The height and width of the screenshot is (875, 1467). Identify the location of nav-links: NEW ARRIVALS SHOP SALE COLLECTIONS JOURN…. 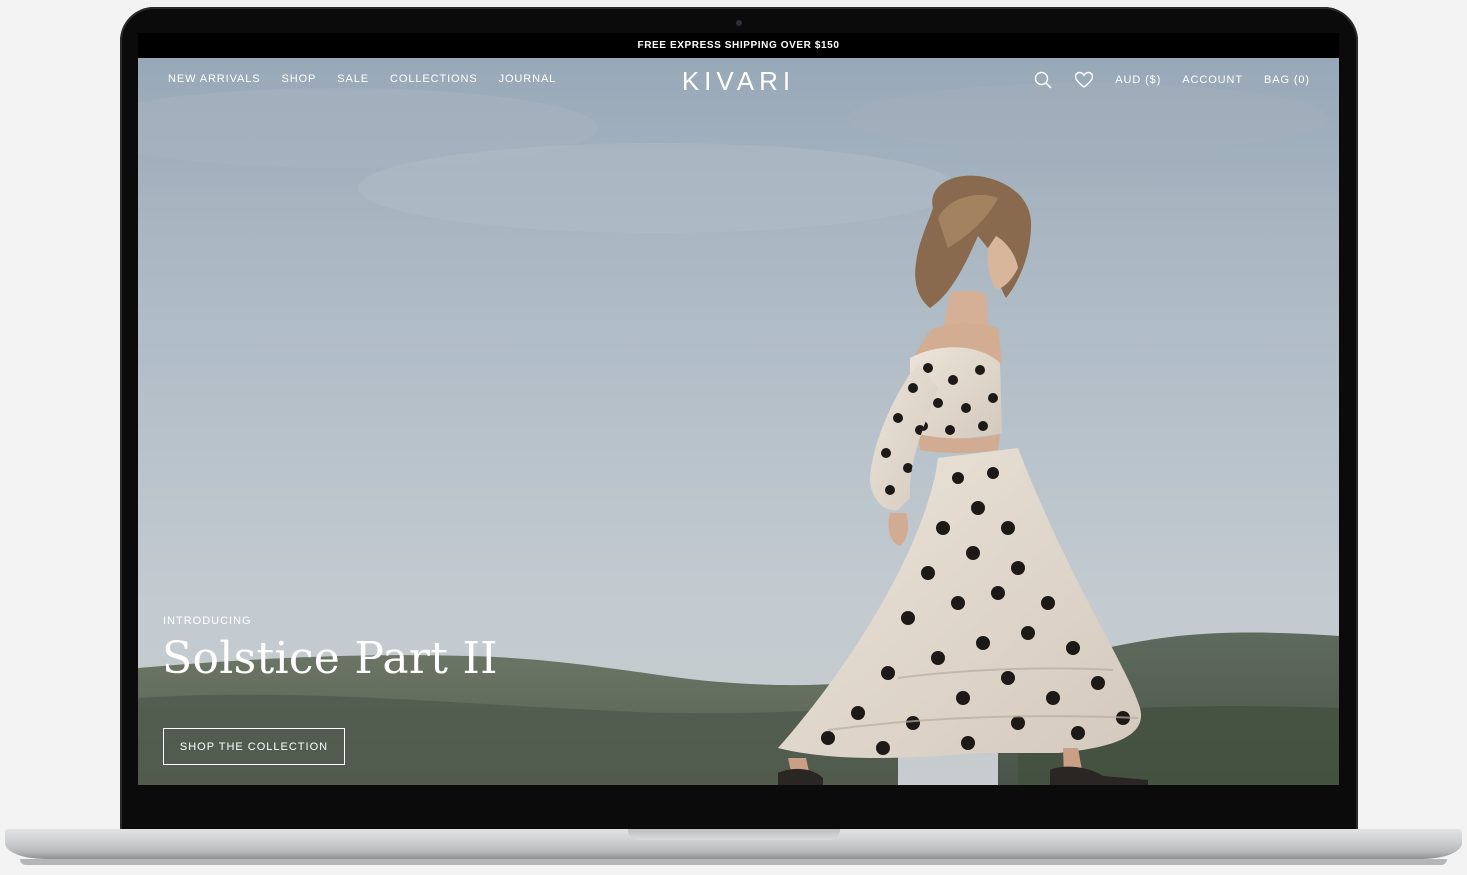
(362, 79).